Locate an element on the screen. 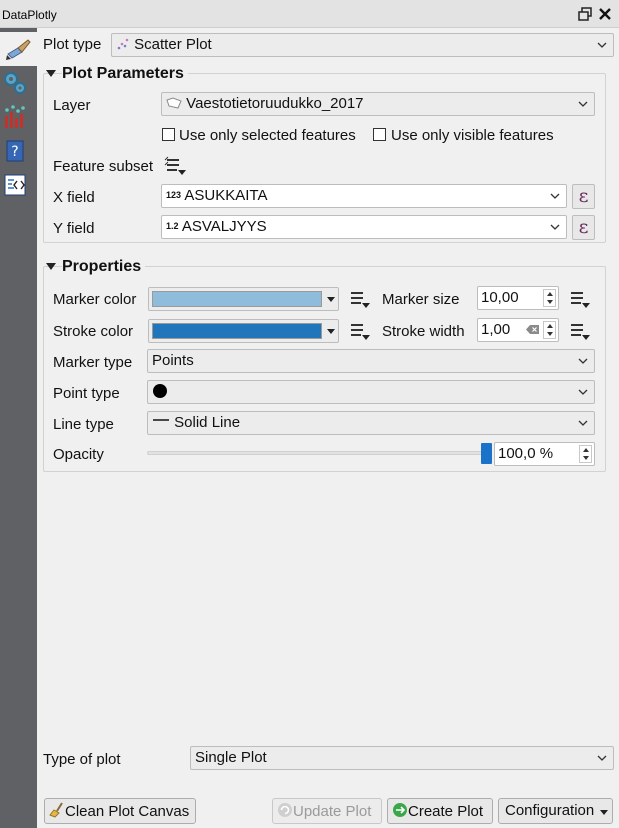 The image size is (619, 828). use-visible-label: Use only visible features is located at coordinates (472, 135).